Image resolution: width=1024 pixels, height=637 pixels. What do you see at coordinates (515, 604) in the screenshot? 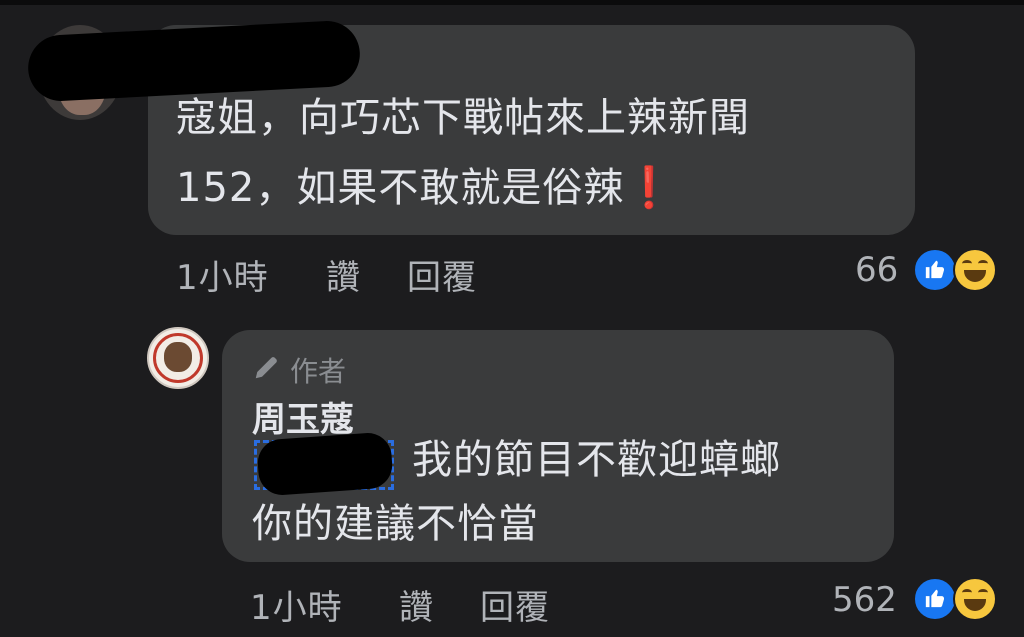
I see `reply-reply-link: 回覆` at bounding box center [515, 604].